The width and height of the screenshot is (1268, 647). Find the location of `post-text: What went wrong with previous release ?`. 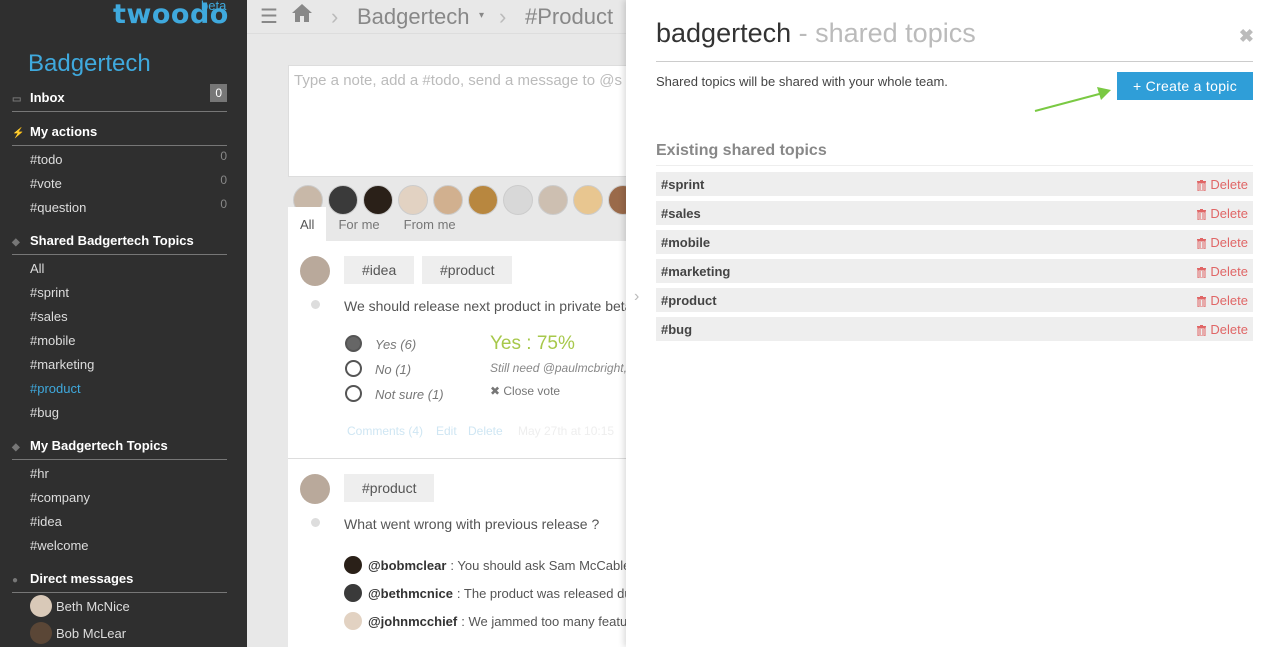

post-text: What went wrong with previous release ? is located at coordinates (472, 524).